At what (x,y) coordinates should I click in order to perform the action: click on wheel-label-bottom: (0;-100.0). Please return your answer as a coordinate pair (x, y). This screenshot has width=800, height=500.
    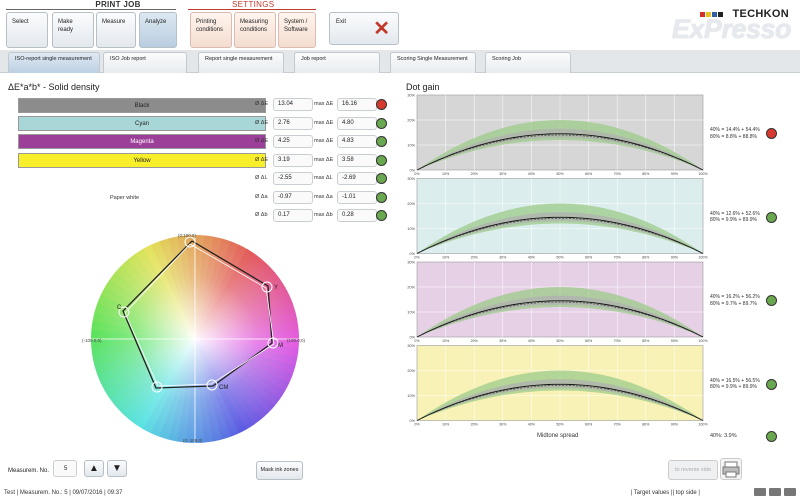
    Looking at the image, I should click on (193, 440).